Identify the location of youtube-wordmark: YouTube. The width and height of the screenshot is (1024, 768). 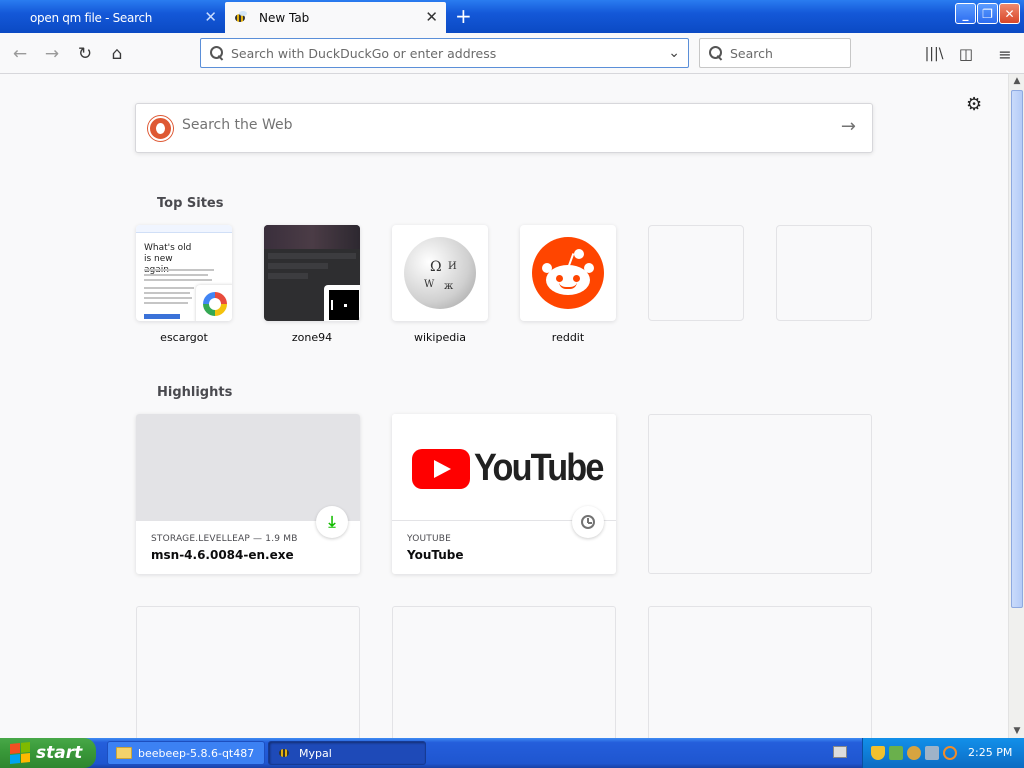
(539, 468).